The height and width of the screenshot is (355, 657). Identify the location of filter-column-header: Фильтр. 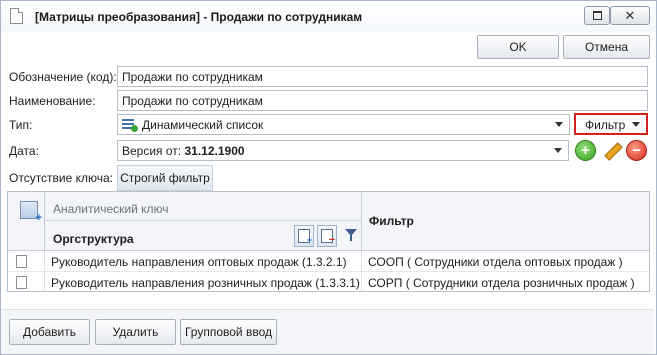
(499, 221).